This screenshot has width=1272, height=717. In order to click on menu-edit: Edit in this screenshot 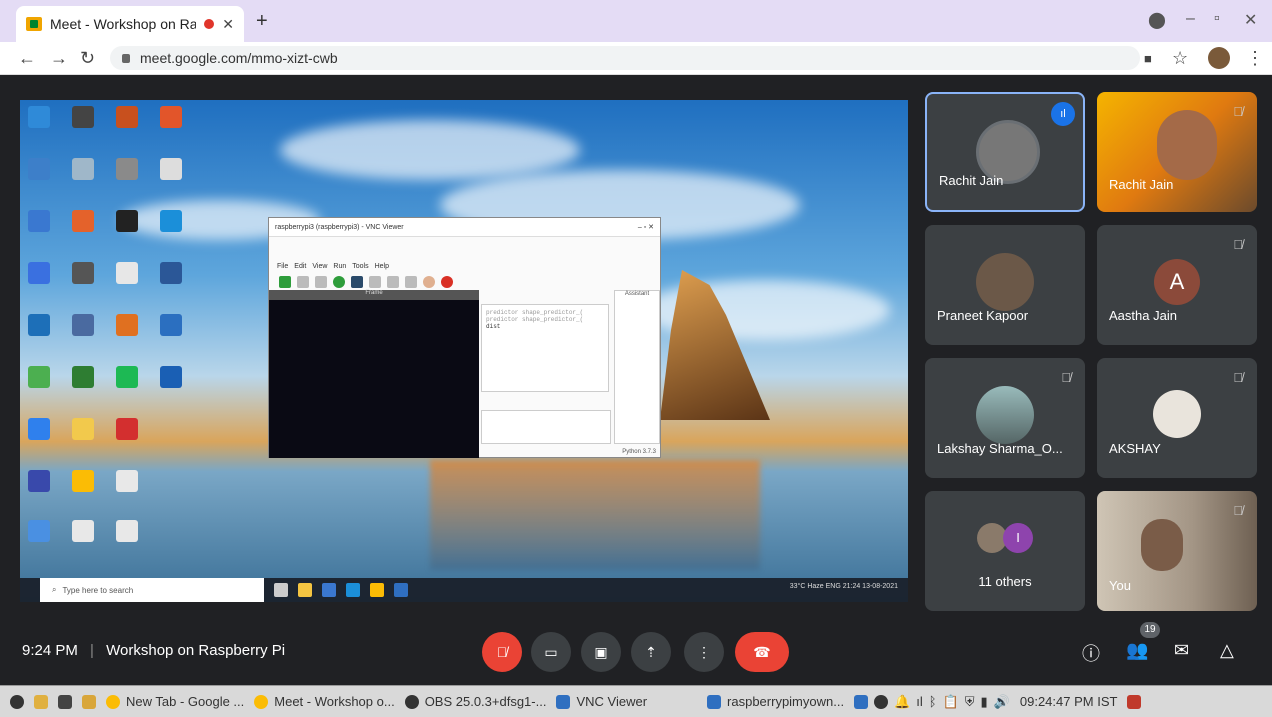, I will do `click(300, 266)`.